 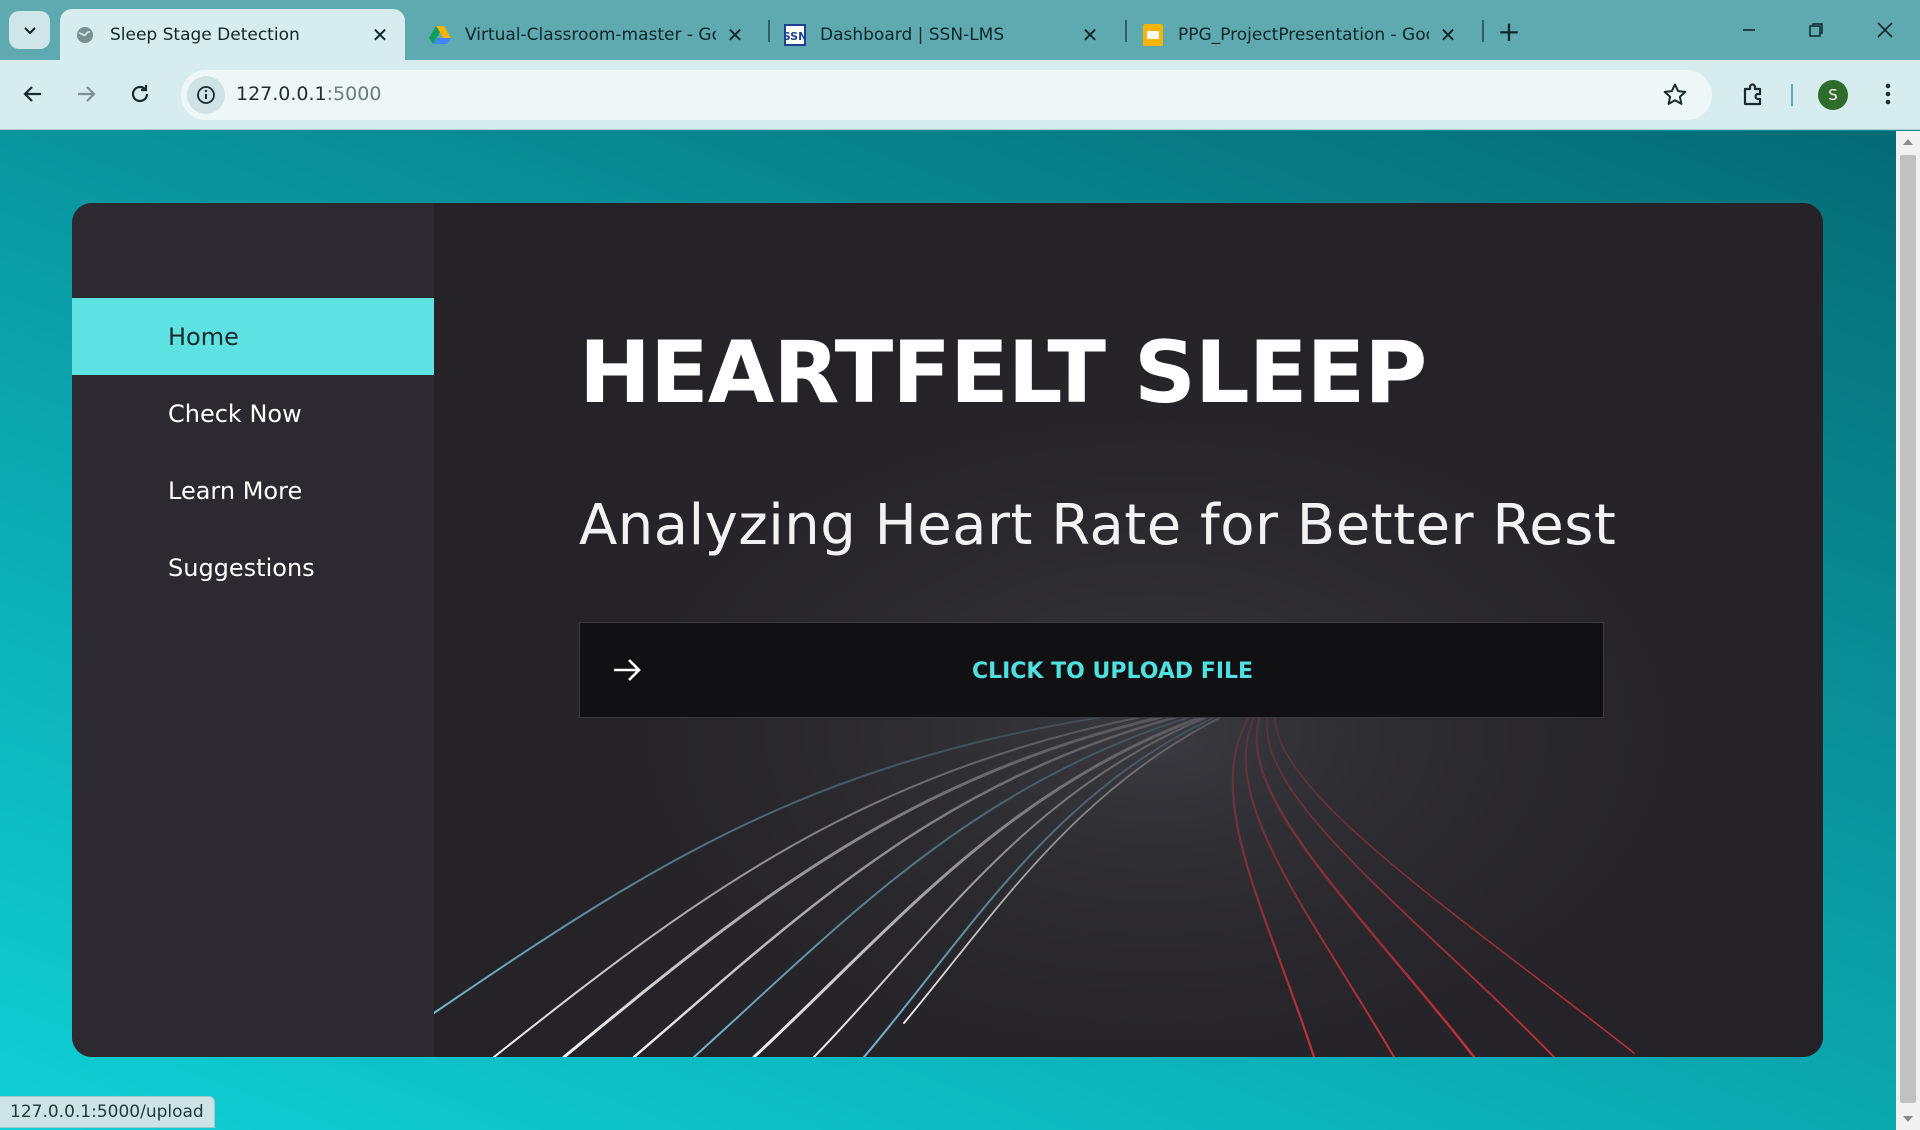 I want to click on url-text: 127.0.0.1:5000, so click(x=308, y=94).